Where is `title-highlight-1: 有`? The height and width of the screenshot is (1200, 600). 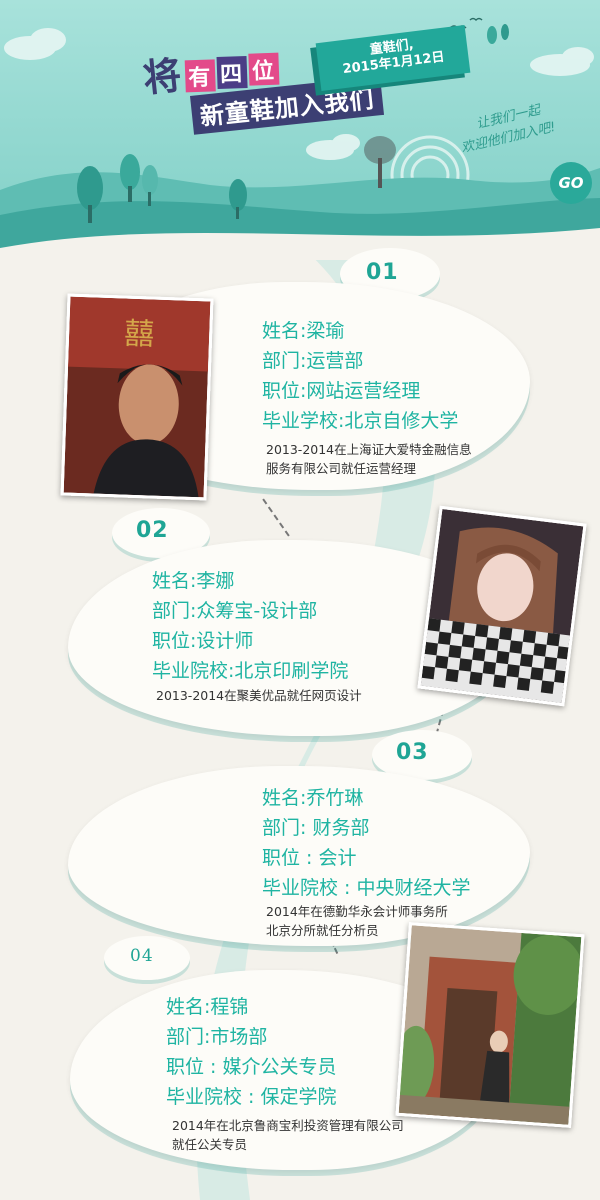 title-highlight-1: 有 is located at coordinates (200, 75).